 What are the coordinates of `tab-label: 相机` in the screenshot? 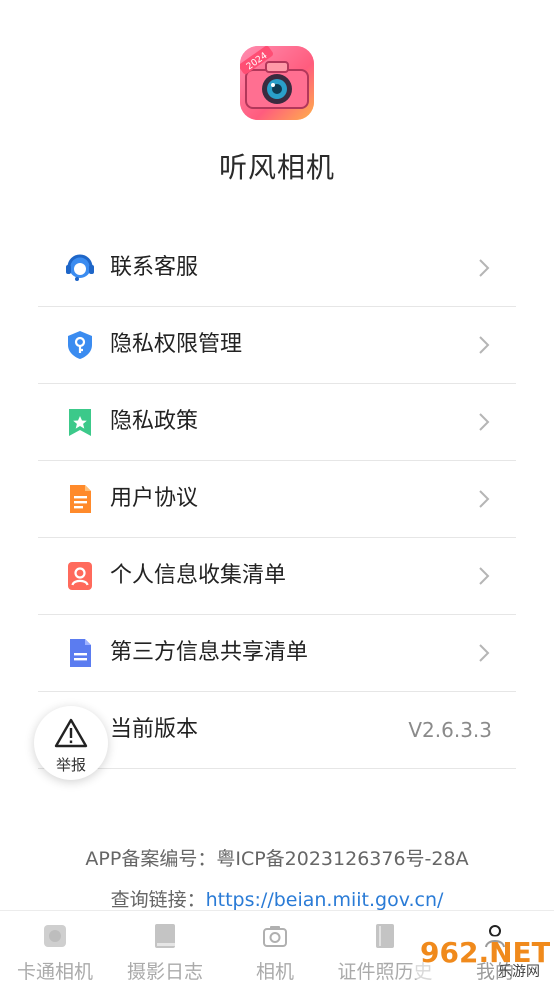 It's located at (274, 972).